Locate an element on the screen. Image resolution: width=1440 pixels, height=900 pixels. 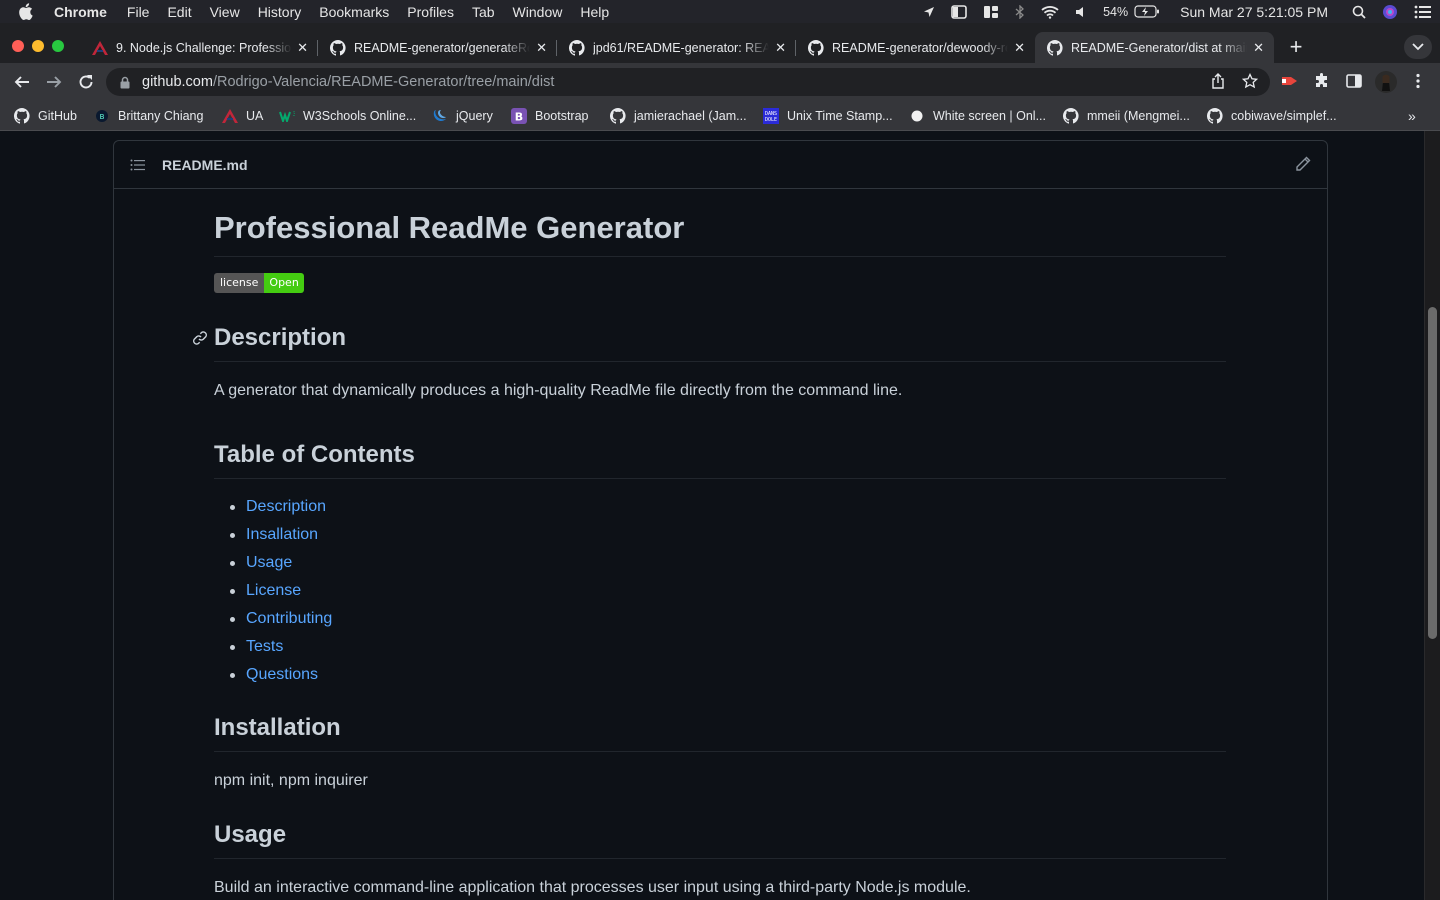
volume-icon is located at coordinates (1081, 12).